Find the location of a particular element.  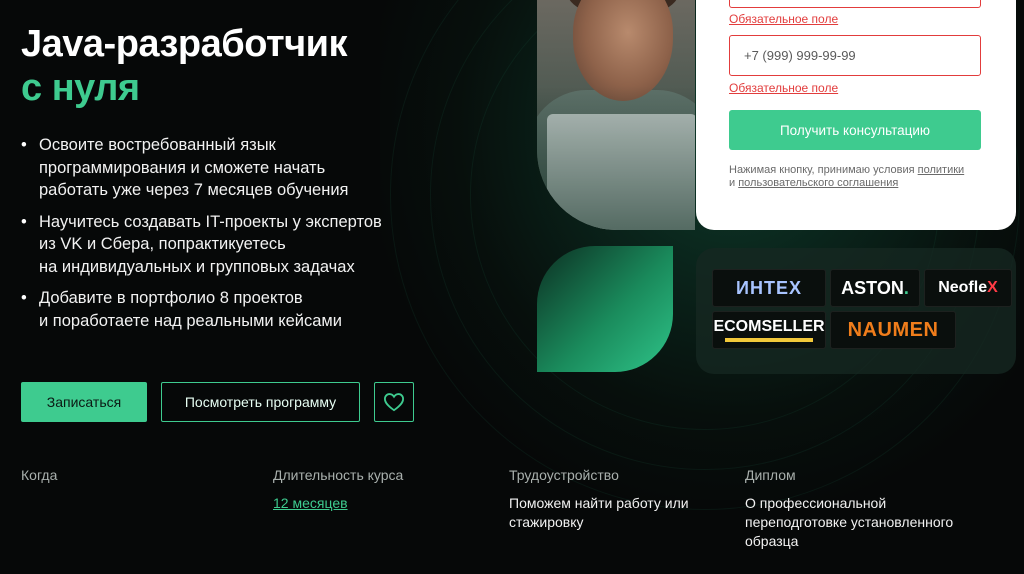

heart-icon is located at coordinates (394, 402).